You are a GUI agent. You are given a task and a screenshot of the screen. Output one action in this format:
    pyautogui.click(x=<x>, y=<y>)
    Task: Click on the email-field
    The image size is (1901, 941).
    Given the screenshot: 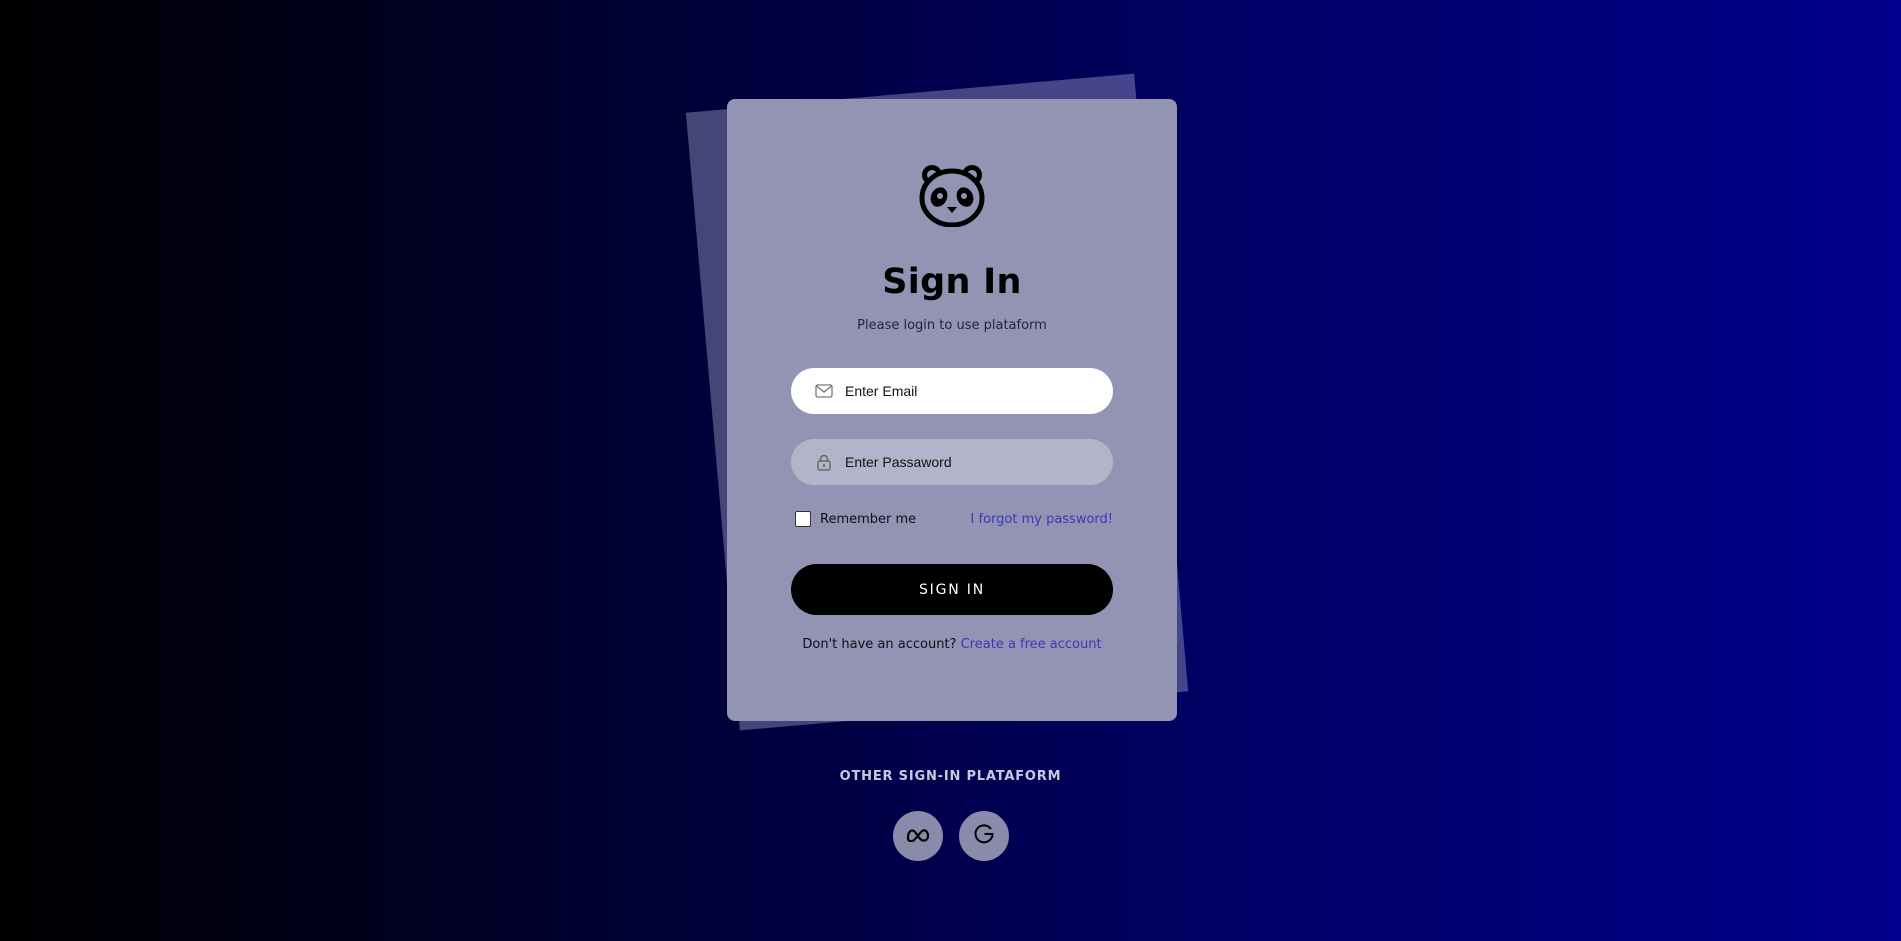 What is the action you would take?
    pyautogui.click(x=952, y=391)
    